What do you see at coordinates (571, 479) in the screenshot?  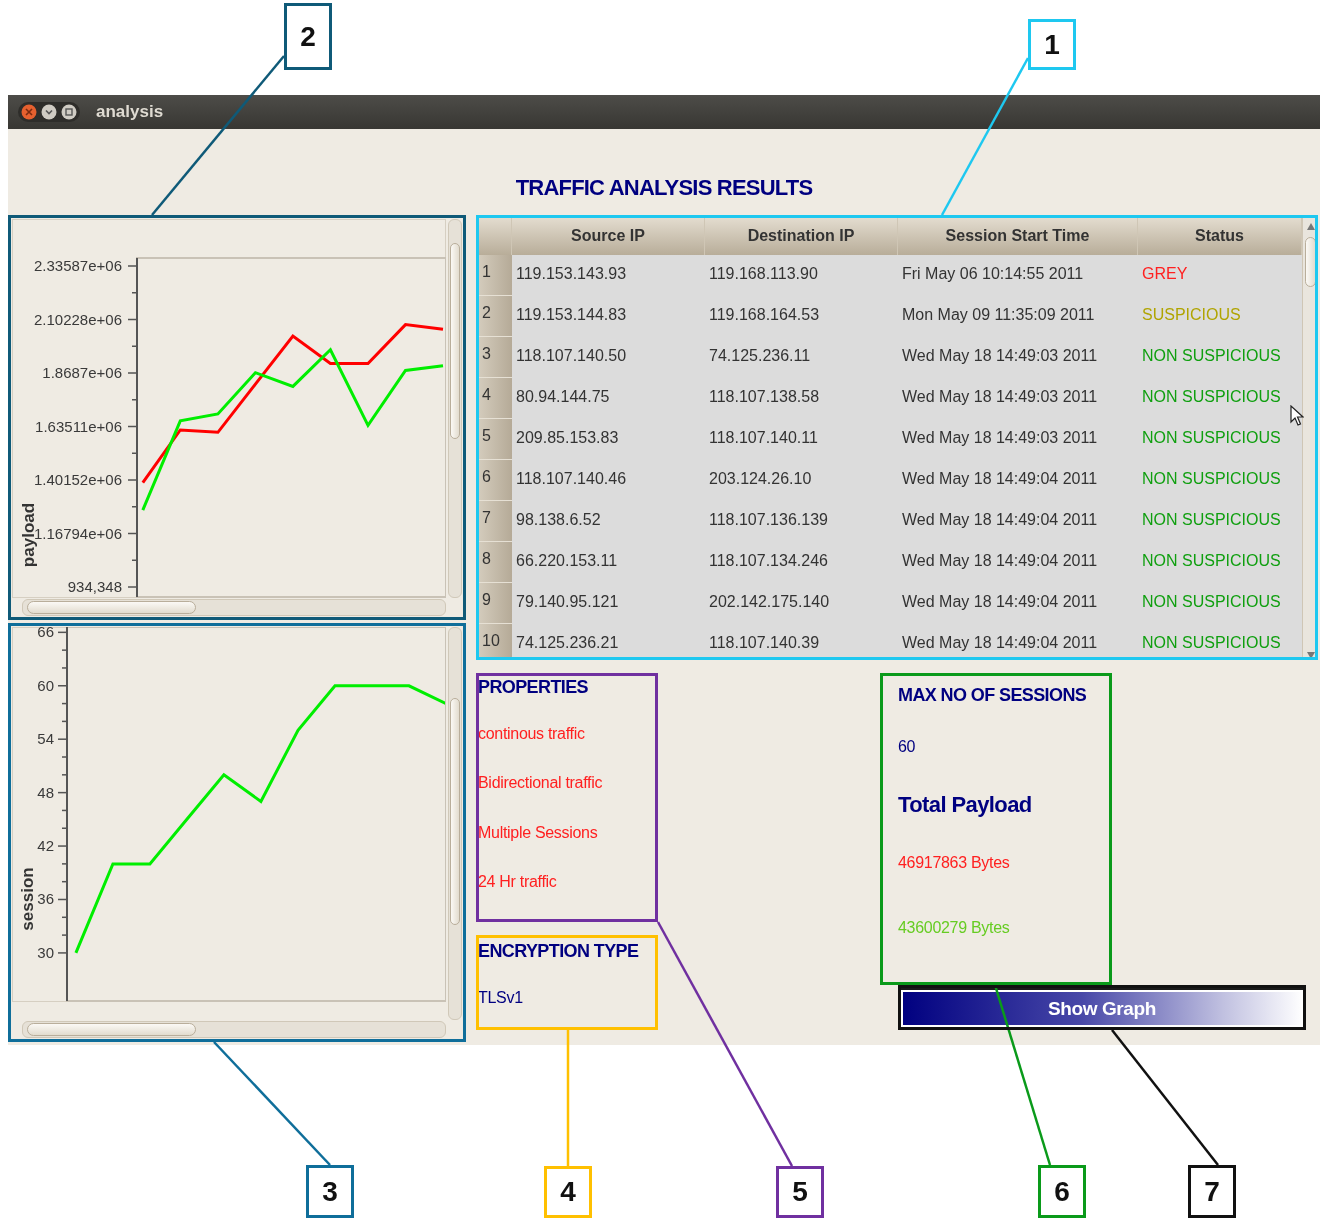 I see `table-cell-text: 118.107.140.46` at bounding box center [571, 479].